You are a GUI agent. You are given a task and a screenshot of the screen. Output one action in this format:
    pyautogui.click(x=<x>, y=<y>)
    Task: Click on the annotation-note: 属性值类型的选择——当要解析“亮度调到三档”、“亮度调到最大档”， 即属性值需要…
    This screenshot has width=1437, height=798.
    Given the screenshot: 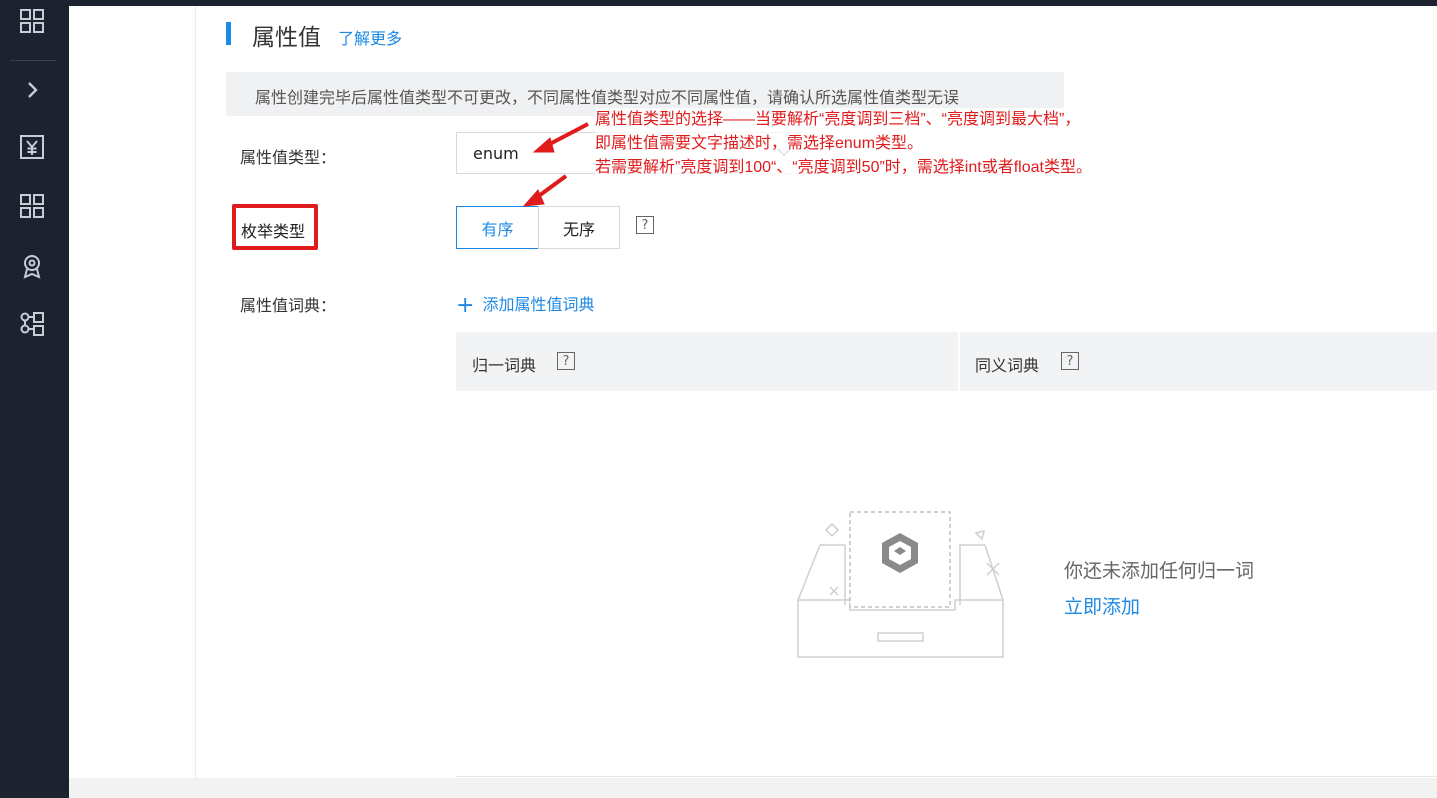 What is the action you would take?
    pyautogui.click(x=843, y=144)
    